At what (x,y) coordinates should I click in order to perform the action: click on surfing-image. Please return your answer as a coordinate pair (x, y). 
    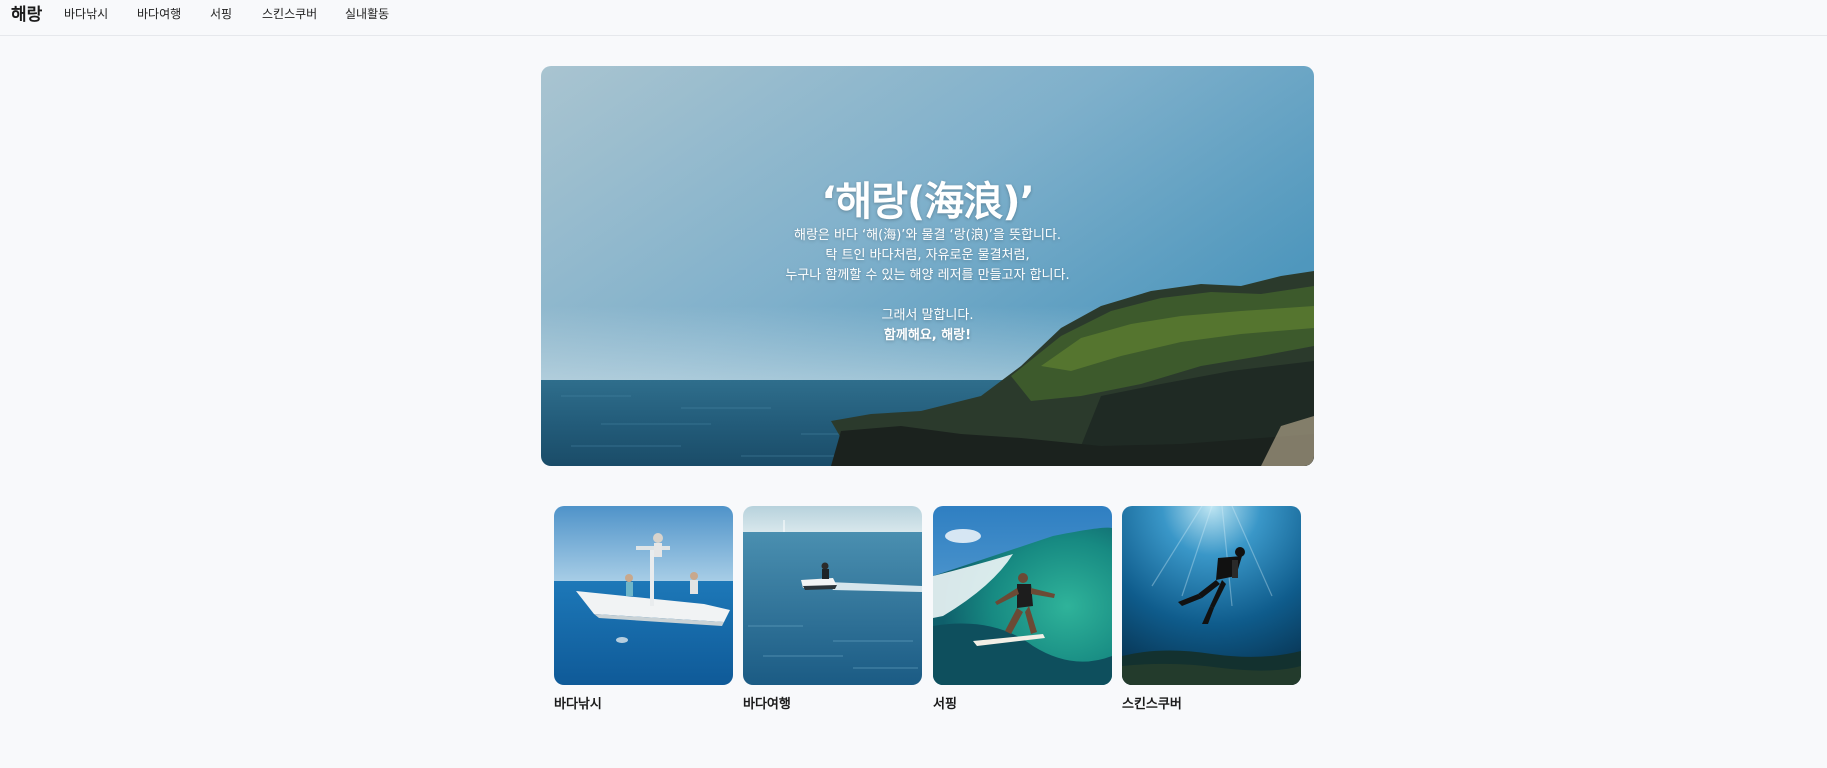
    Looking at the image, I should click on (1022, 595).